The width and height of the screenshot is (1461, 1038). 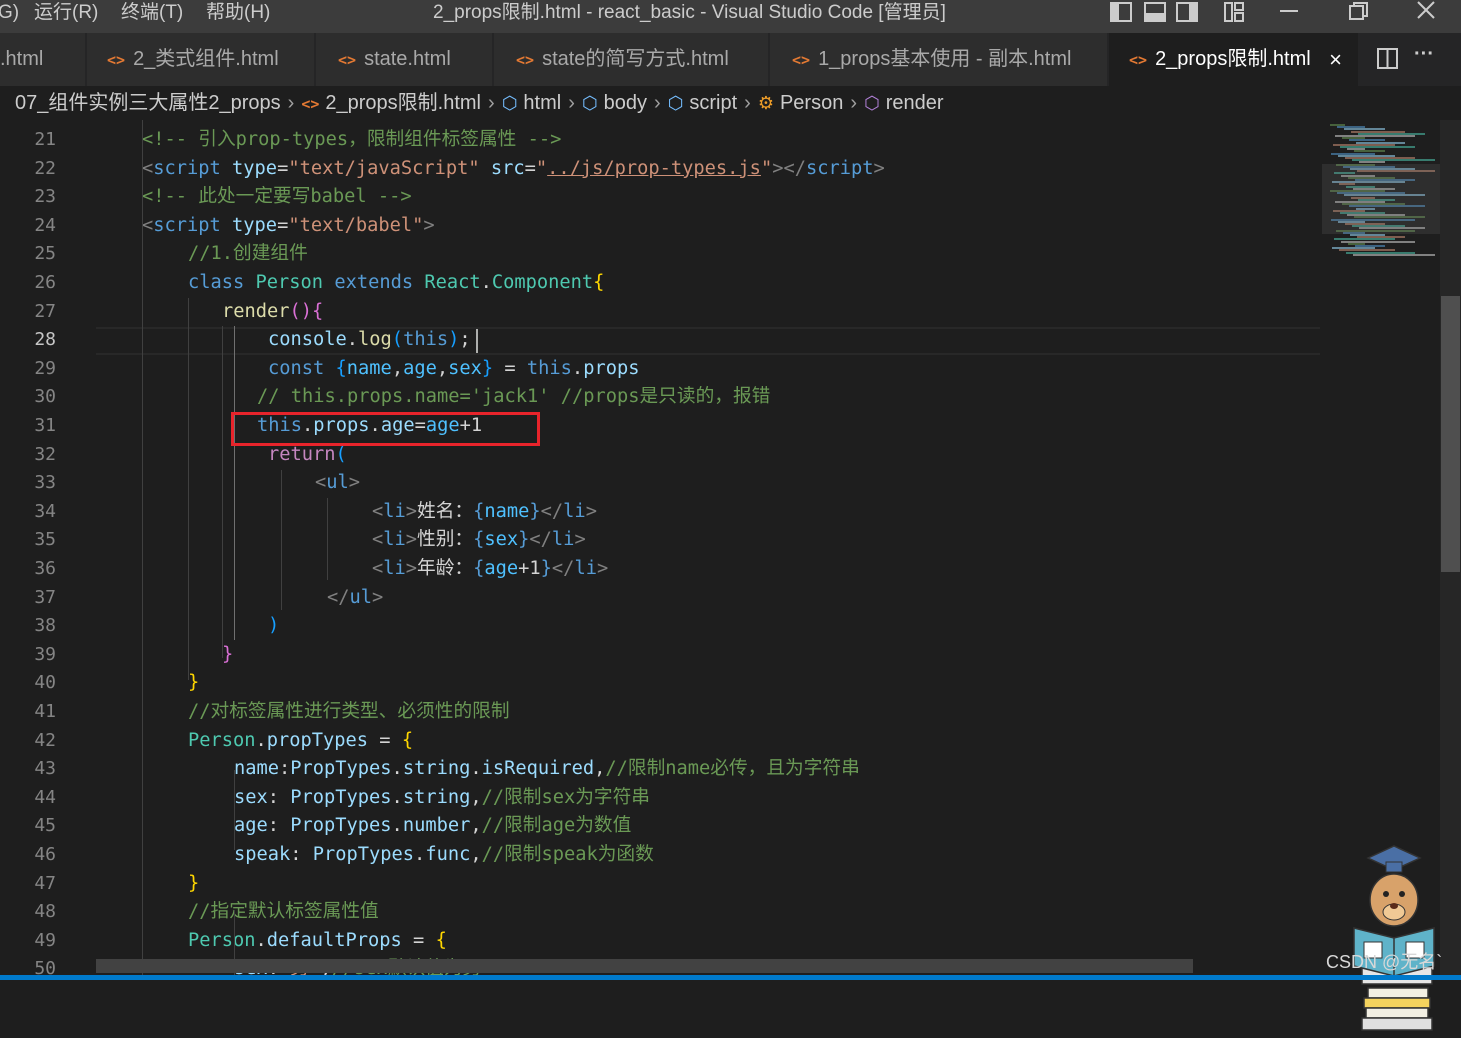 I want to click on code-line: 46 speak: PropTypes.func,//限制speak为函数, so click(x=660, y=855).